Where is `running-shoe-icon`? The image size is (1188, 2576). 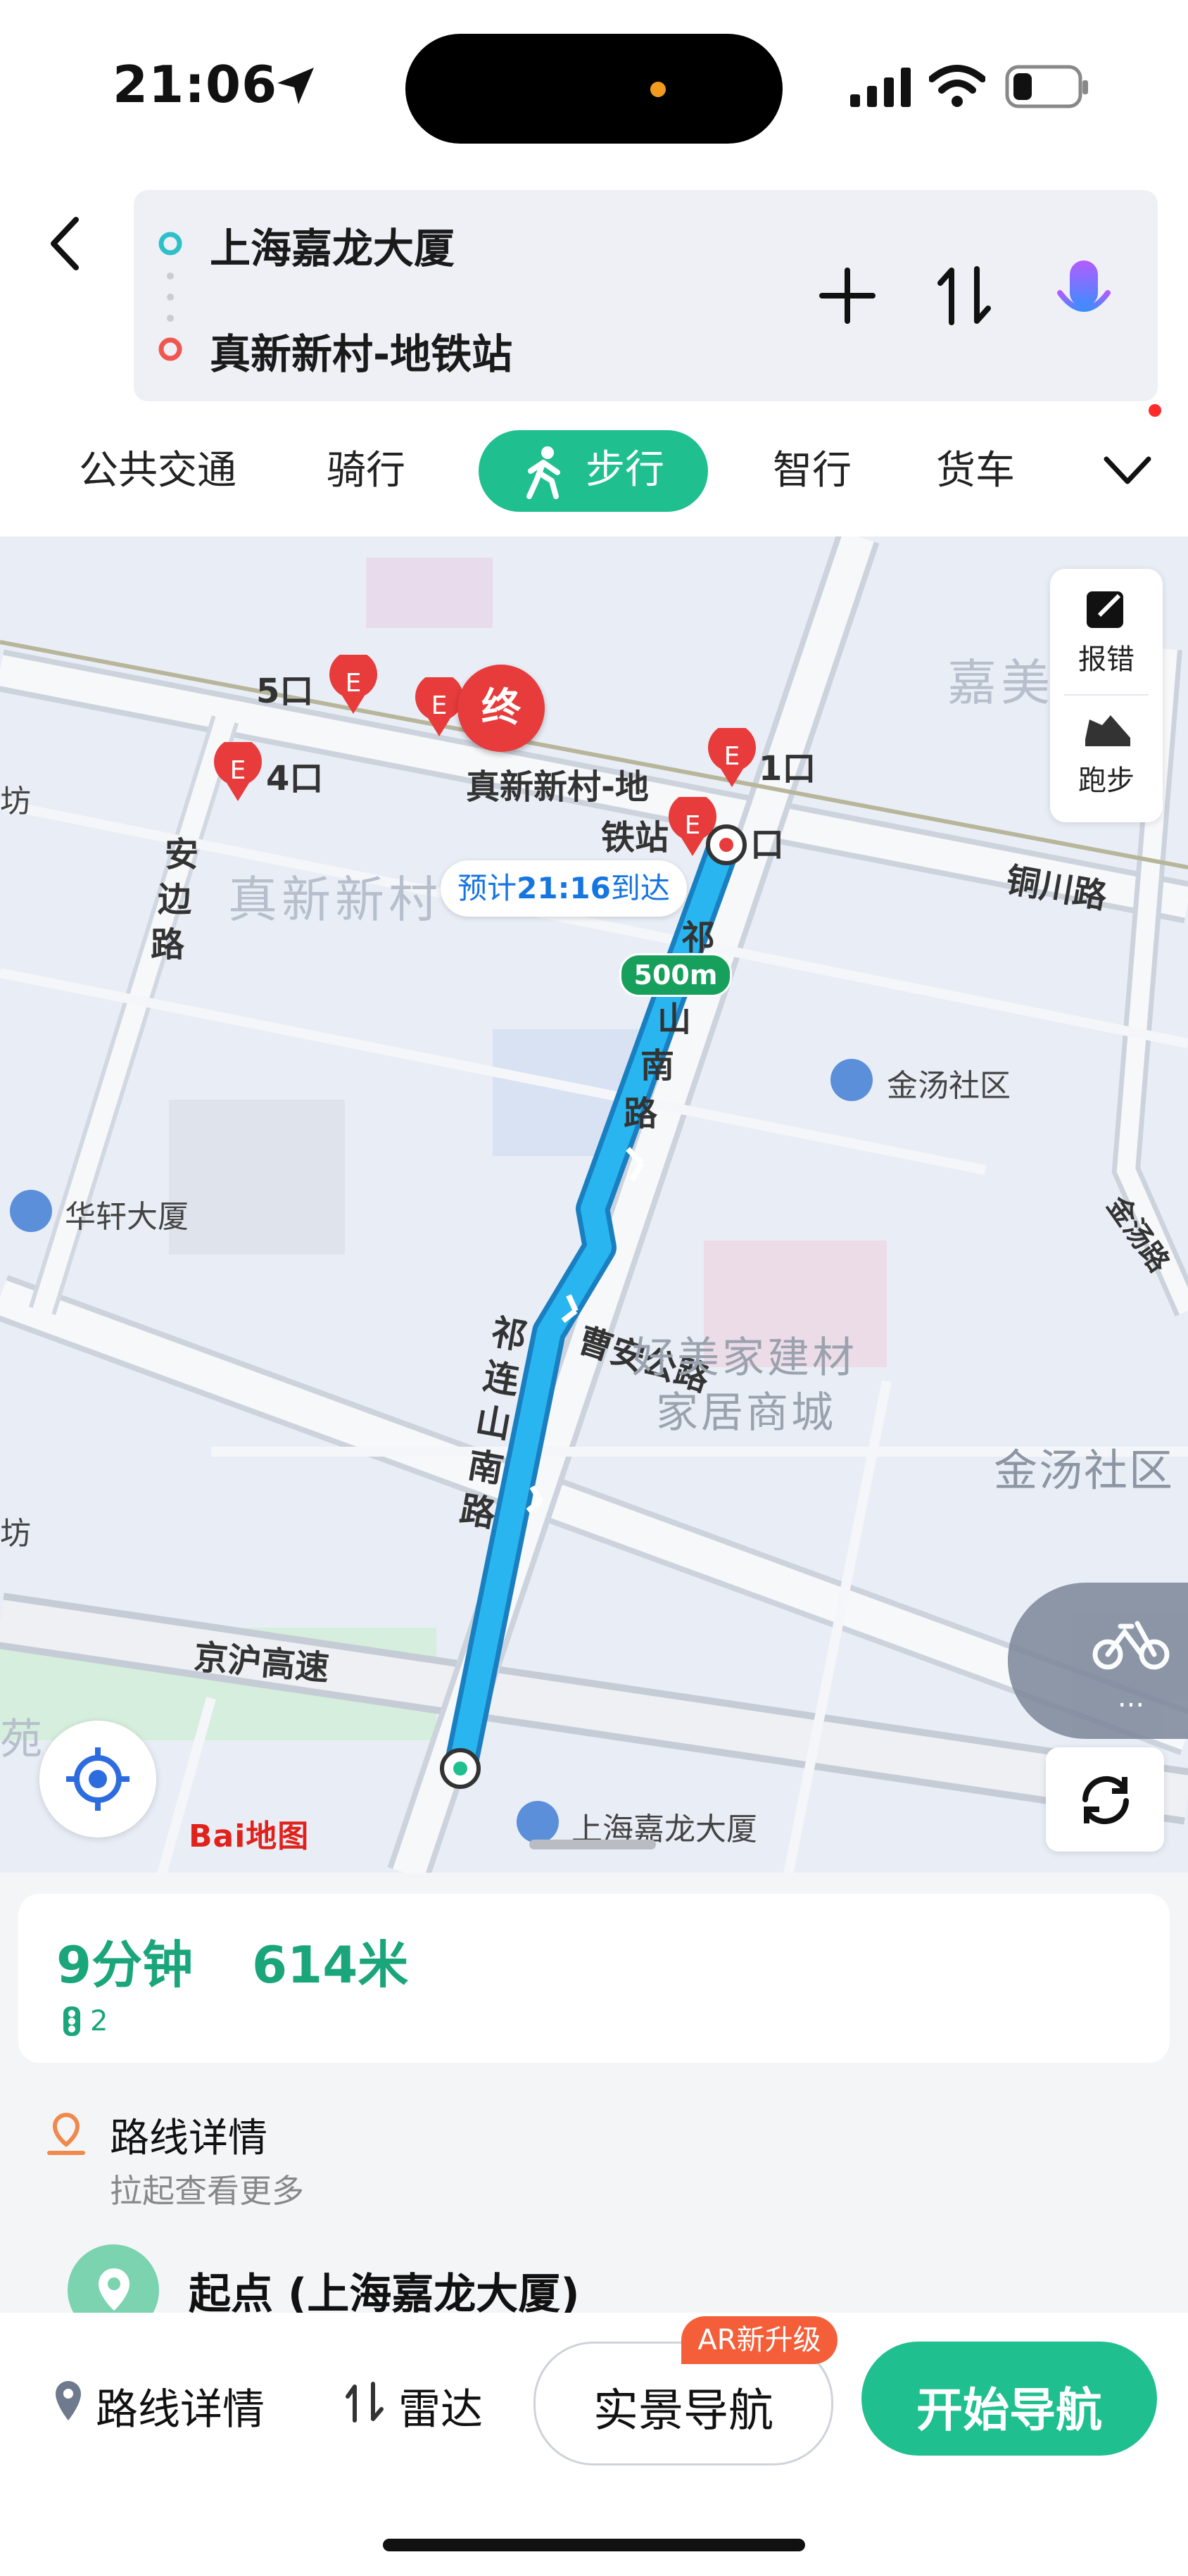
running-shoe-icon is located at coordinates (1108, 732).